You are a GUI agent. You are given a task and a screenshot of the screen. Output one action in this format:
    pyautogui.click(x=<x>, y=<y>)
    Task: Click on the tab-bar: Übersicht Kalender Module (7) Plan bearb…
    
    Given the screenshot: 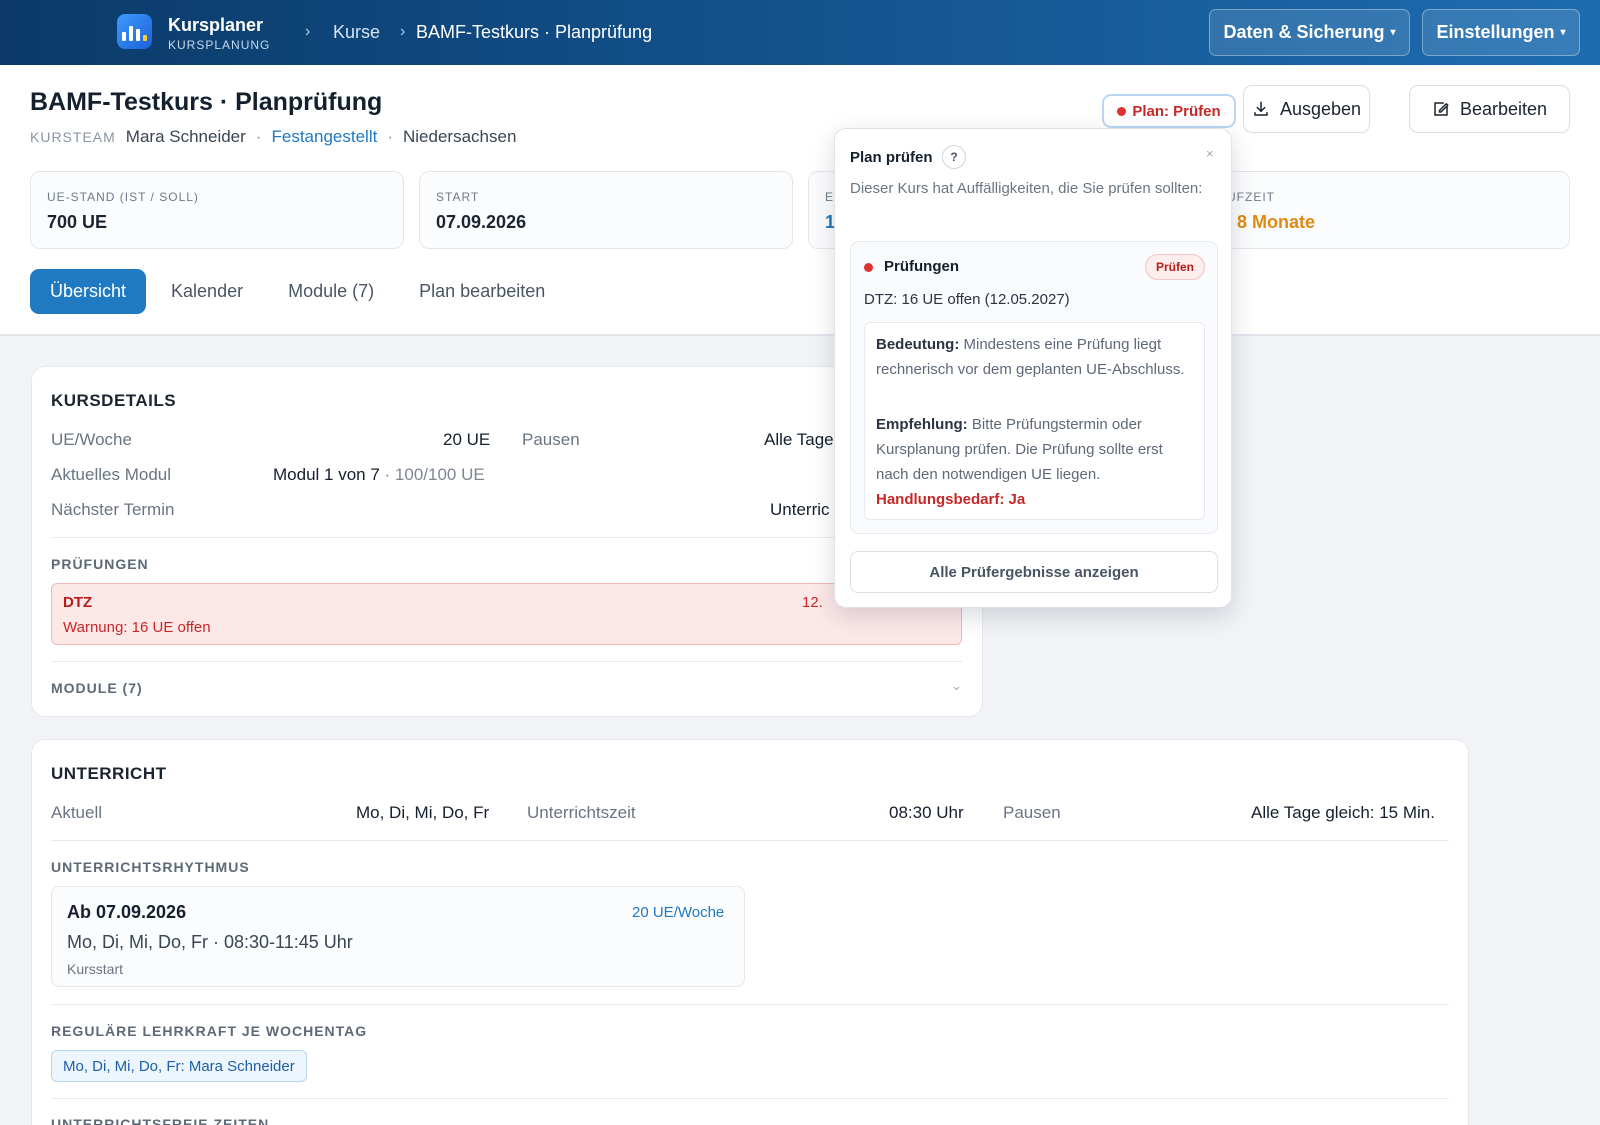 What is the action you would take?
    pyautogui.click(x=300, y=291)
    